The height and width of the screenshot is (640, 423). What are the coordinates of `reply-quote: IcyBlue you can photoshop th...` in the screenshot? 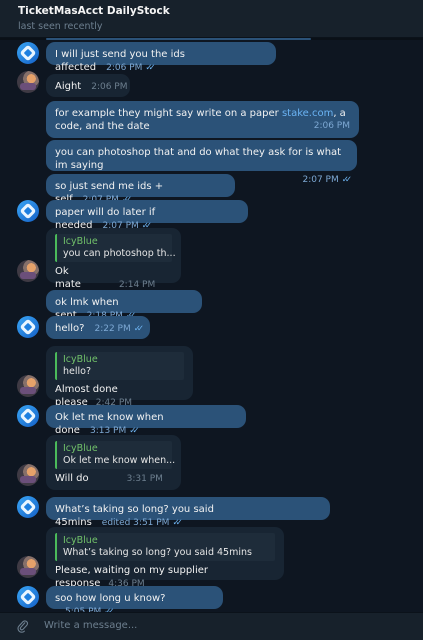 It's located at (115, 248).